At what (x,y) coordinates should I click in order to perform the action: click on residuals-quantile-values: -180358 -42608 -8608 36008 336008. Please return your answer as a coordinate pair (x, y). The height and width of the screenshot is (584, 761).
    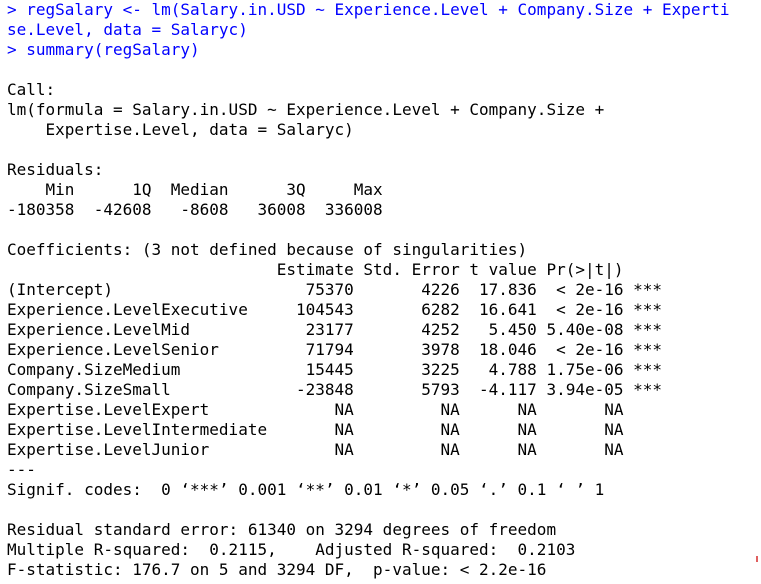
    Looking at the image, I should click on (200, 209).